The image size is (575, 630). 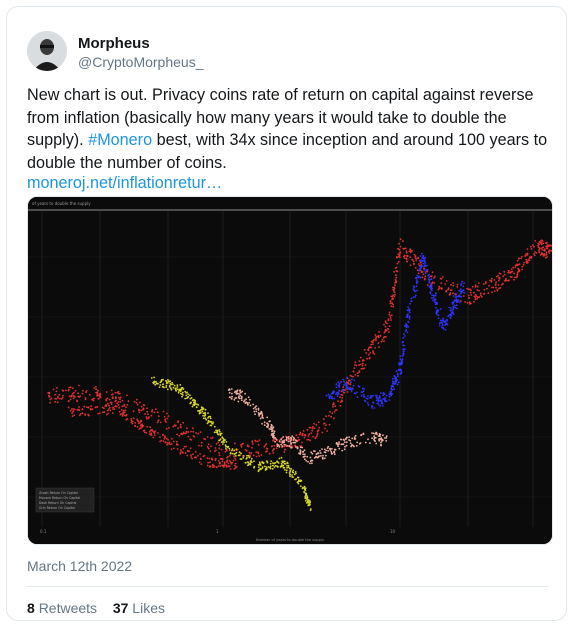 What do you see at coordinates (114, 43) in the screenshot?
I see `author-name: Morpheus` at bounding box center [114, 43].